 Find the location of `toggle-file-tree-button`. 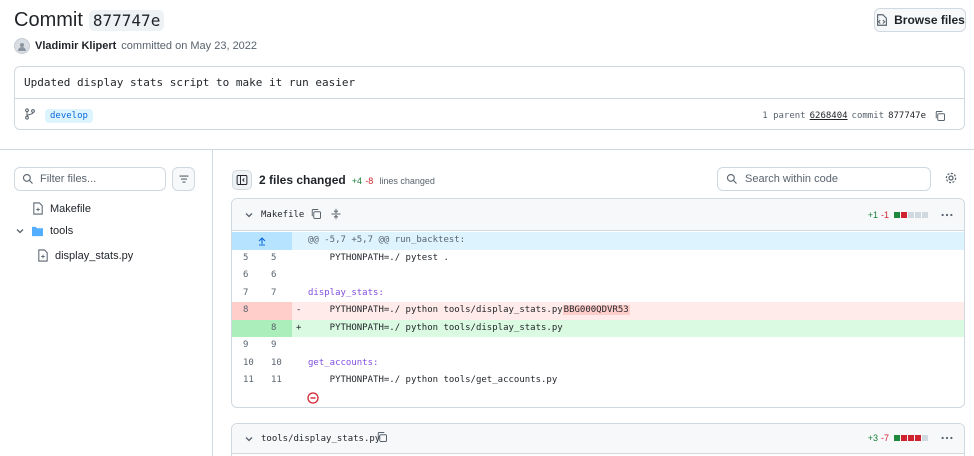

toggle-file-tree-button is located at coordinates (242, 180).